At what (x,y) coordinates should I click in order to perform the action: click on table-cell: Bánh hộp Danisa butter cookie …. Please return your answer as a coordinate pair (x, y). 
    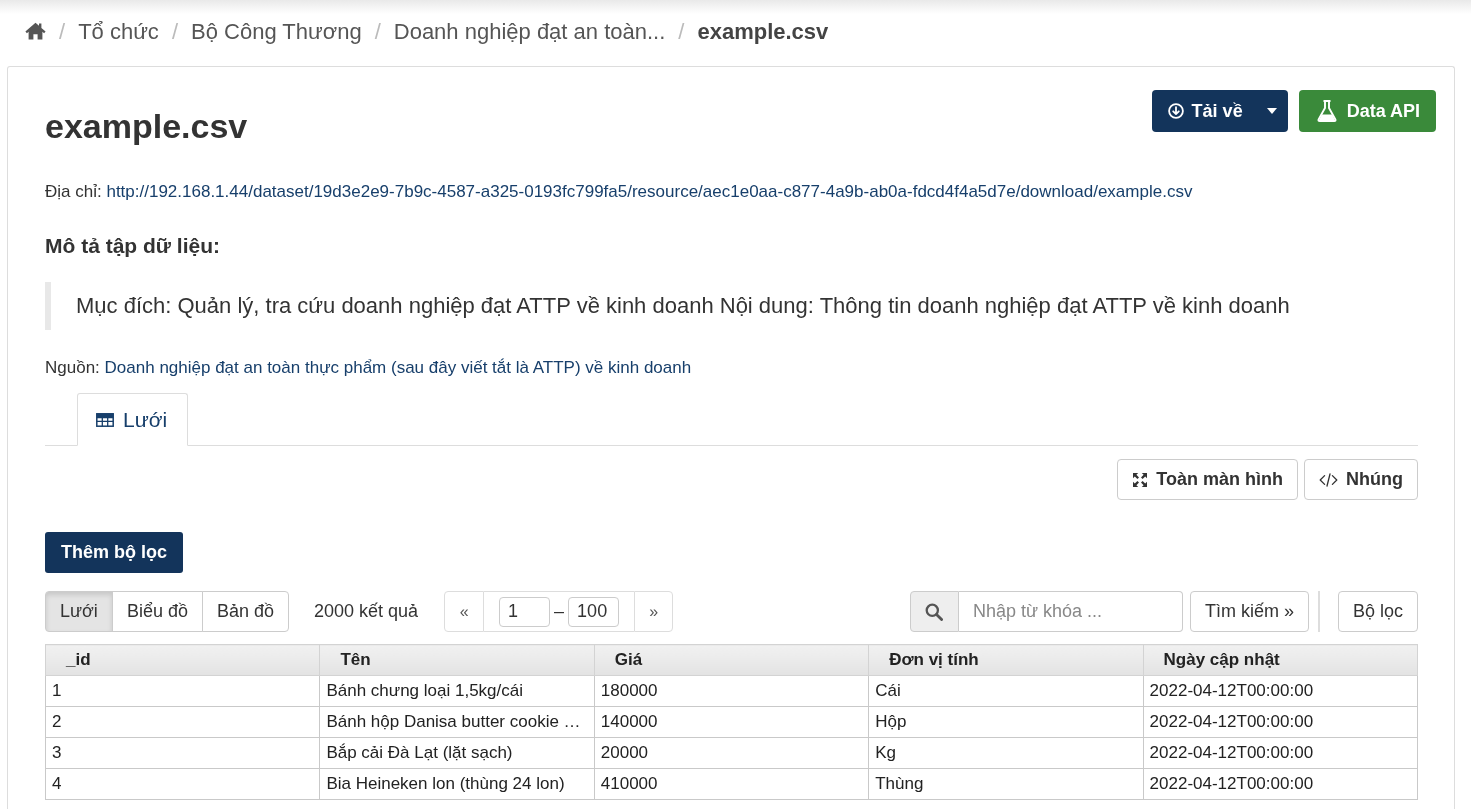
    Looking at the image, I should click on (457, 722).